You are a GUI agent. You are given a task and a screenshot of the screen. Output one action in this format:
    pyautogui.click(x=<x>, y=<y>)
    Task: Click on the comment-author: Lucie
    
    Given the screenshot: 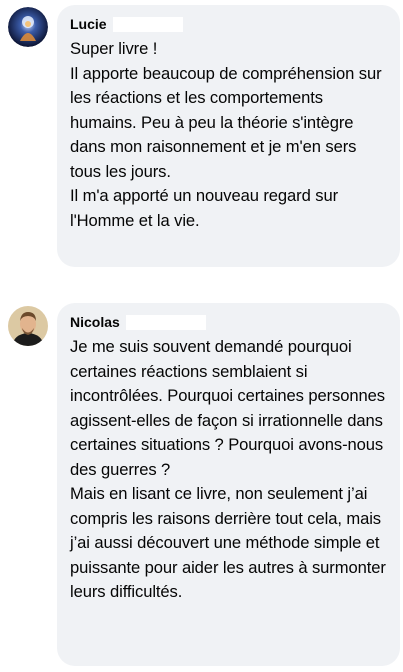 What is the action you would take?
    pyautogui.click(x=88, y=24)
    